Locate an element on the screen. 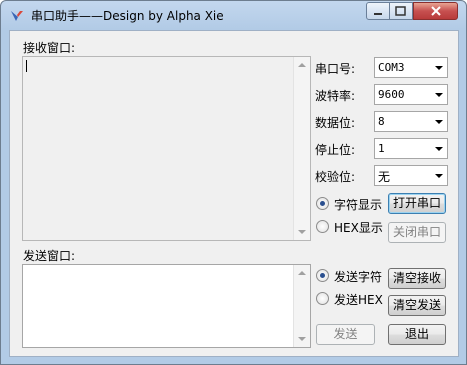 The image size is (467, 365). send-char-radio is located at coordinates (322, 275).